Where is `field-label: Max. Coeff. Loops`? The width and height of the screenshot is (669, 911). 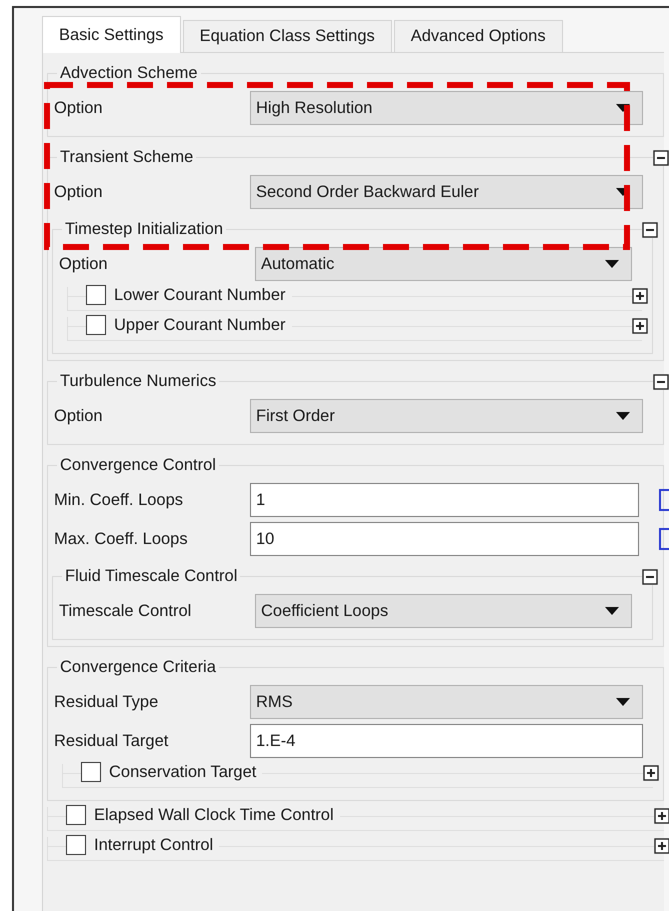
field-label: Max. Coeff. Loops is located at coordinates (121, 539).